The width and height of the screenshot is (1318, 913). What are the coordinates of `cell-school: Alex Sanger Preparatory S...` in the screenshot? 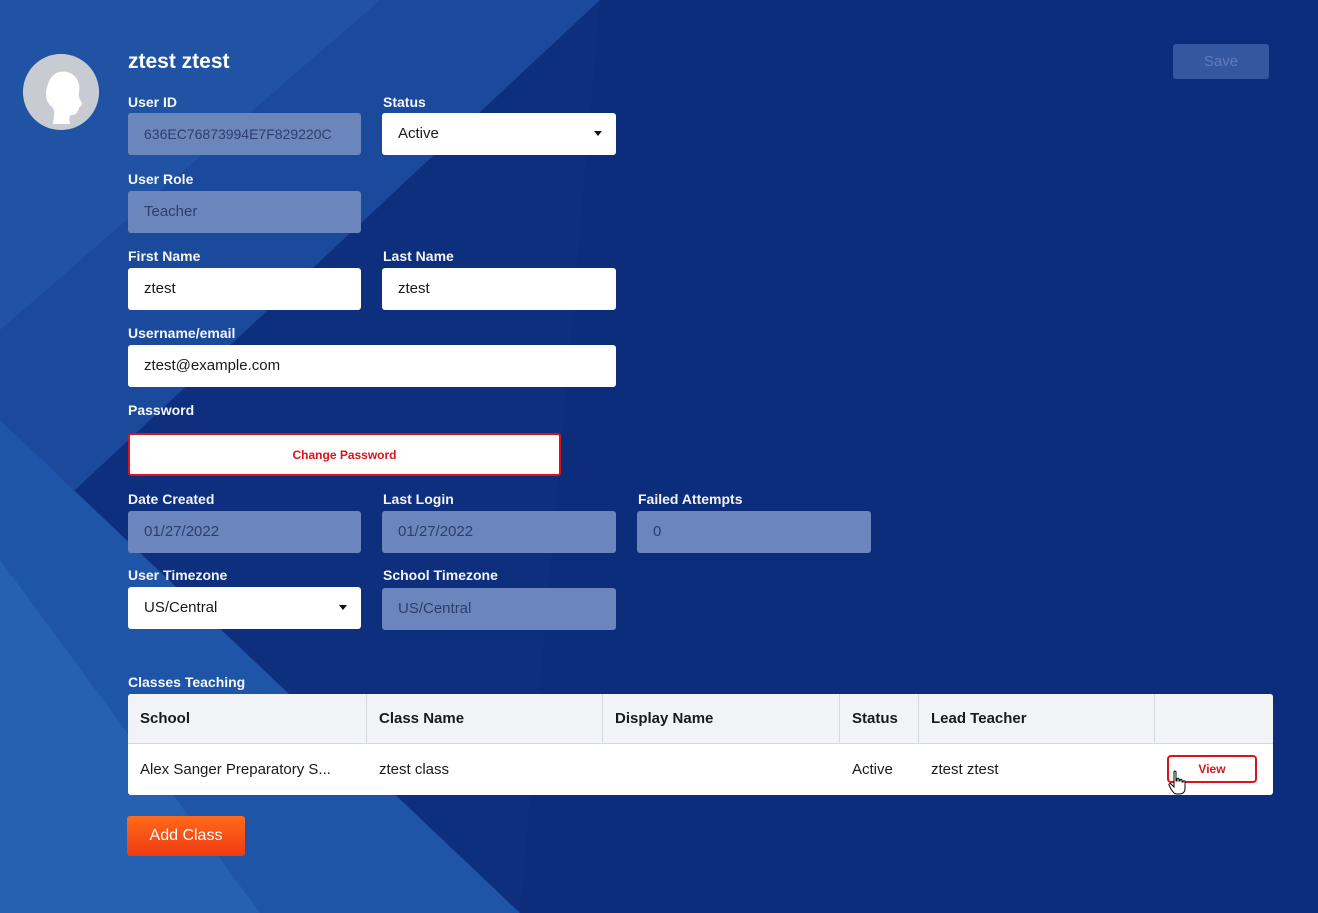 It's located at (235, 769).